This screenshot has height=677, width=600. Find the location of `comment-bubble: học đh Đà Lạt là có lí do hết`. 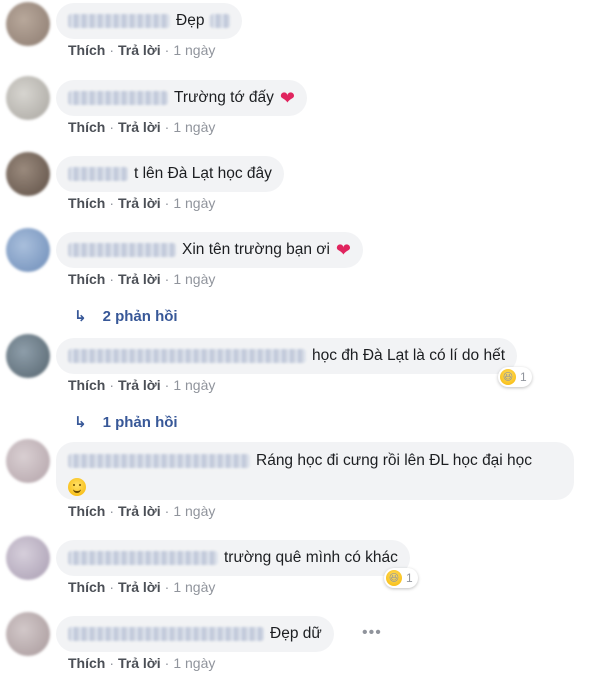

comment-bubble: học đh Đà Lạt là có lí do hết is located at coordinates (287, 356).